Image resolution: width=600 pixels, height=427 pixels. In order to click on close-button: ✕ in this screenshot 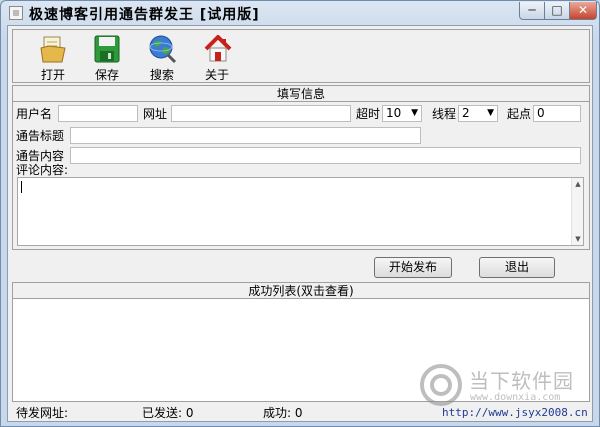, I will do `click(583, 11)`.